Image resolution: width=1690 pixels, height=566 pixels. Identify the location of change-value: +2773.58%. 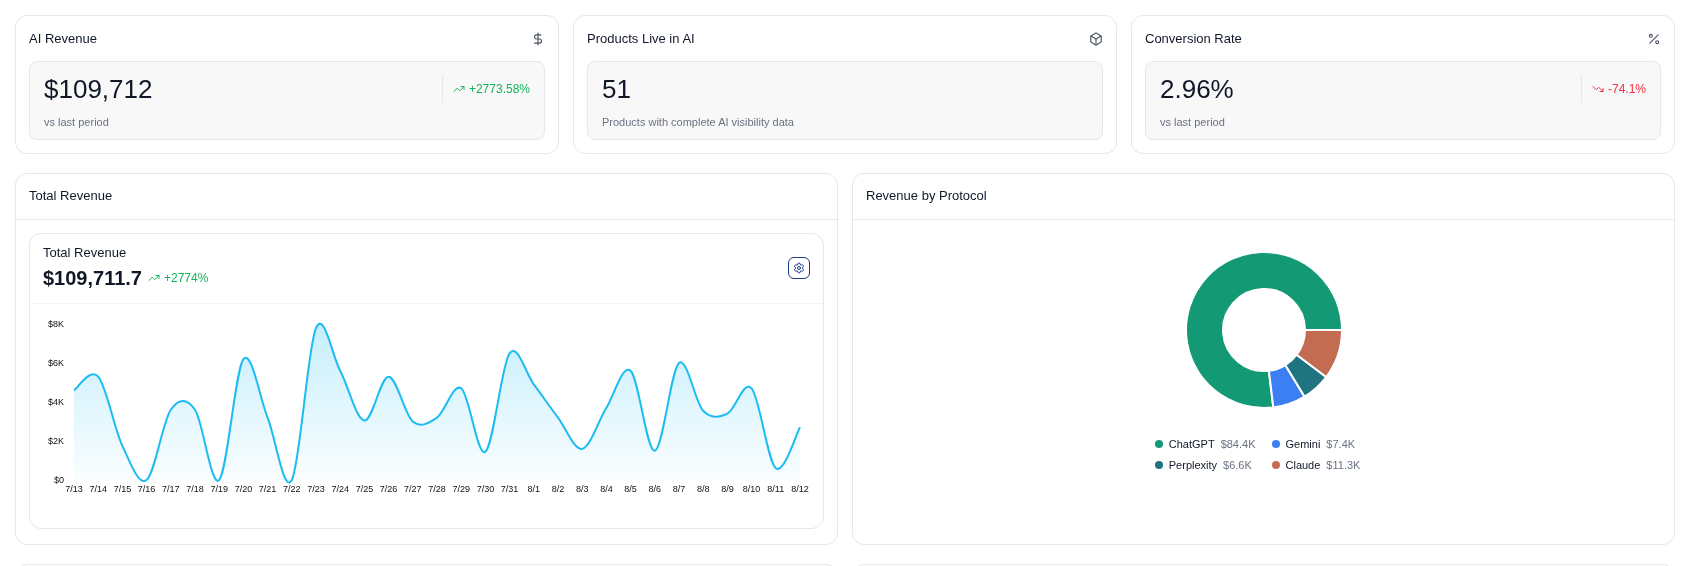
(499, 89).